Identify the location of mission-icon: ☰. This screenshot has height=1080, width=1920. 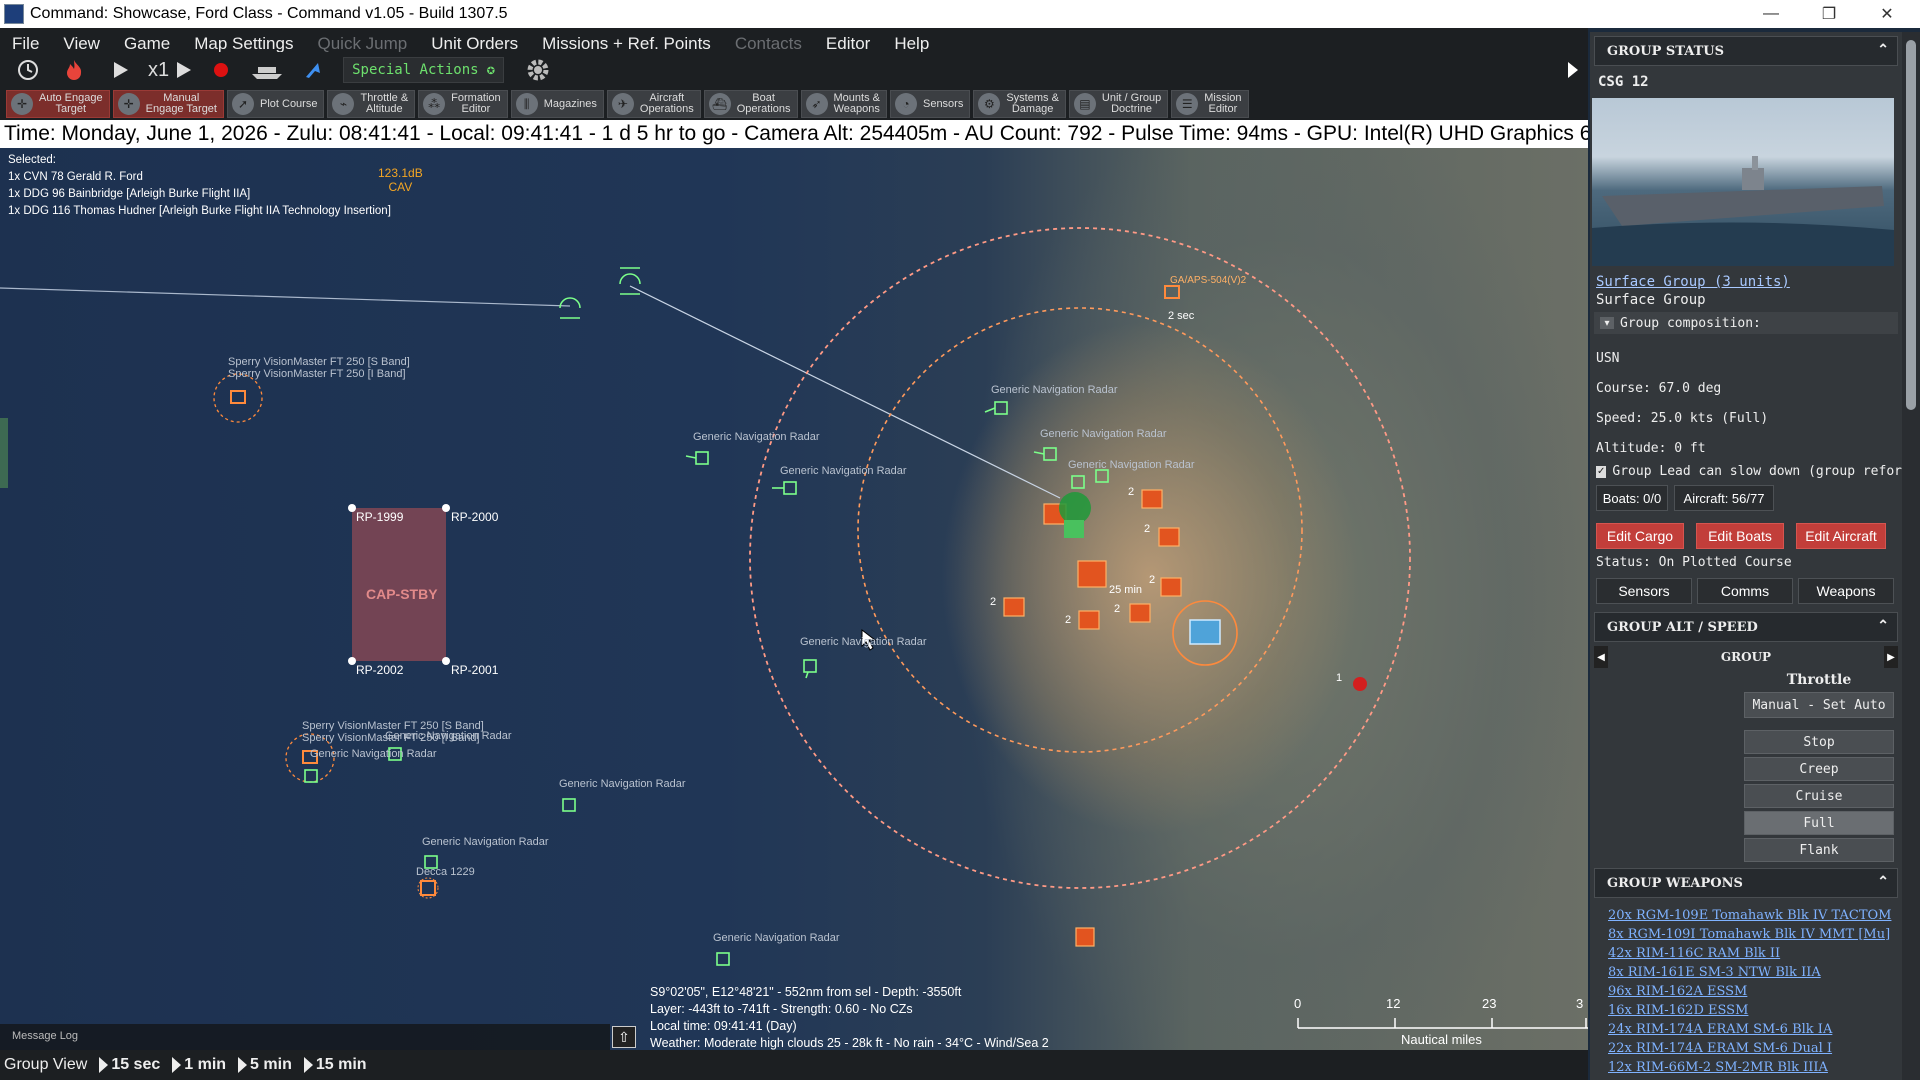
(1187, 104).